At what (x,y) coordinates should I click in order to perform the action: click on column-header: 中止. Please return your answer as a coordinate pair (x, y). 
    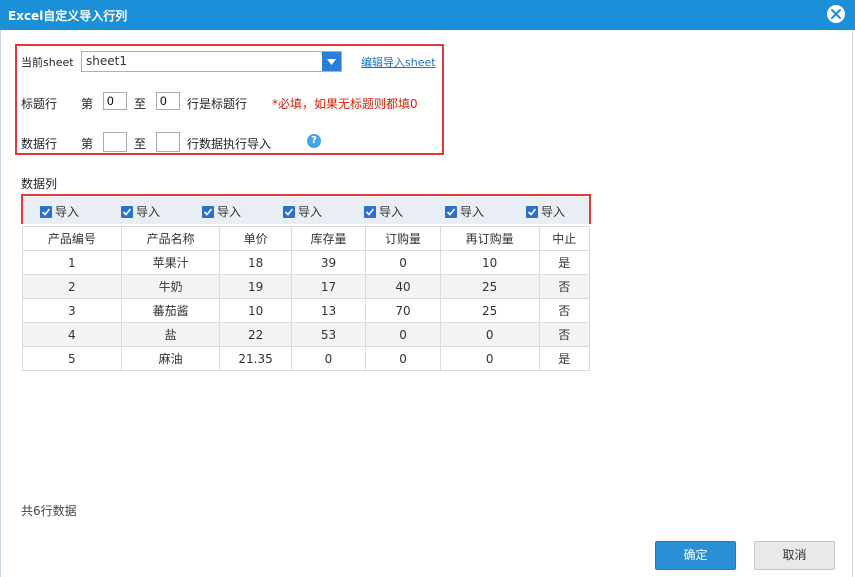
    Looking at the image, I should click on (564, 238).